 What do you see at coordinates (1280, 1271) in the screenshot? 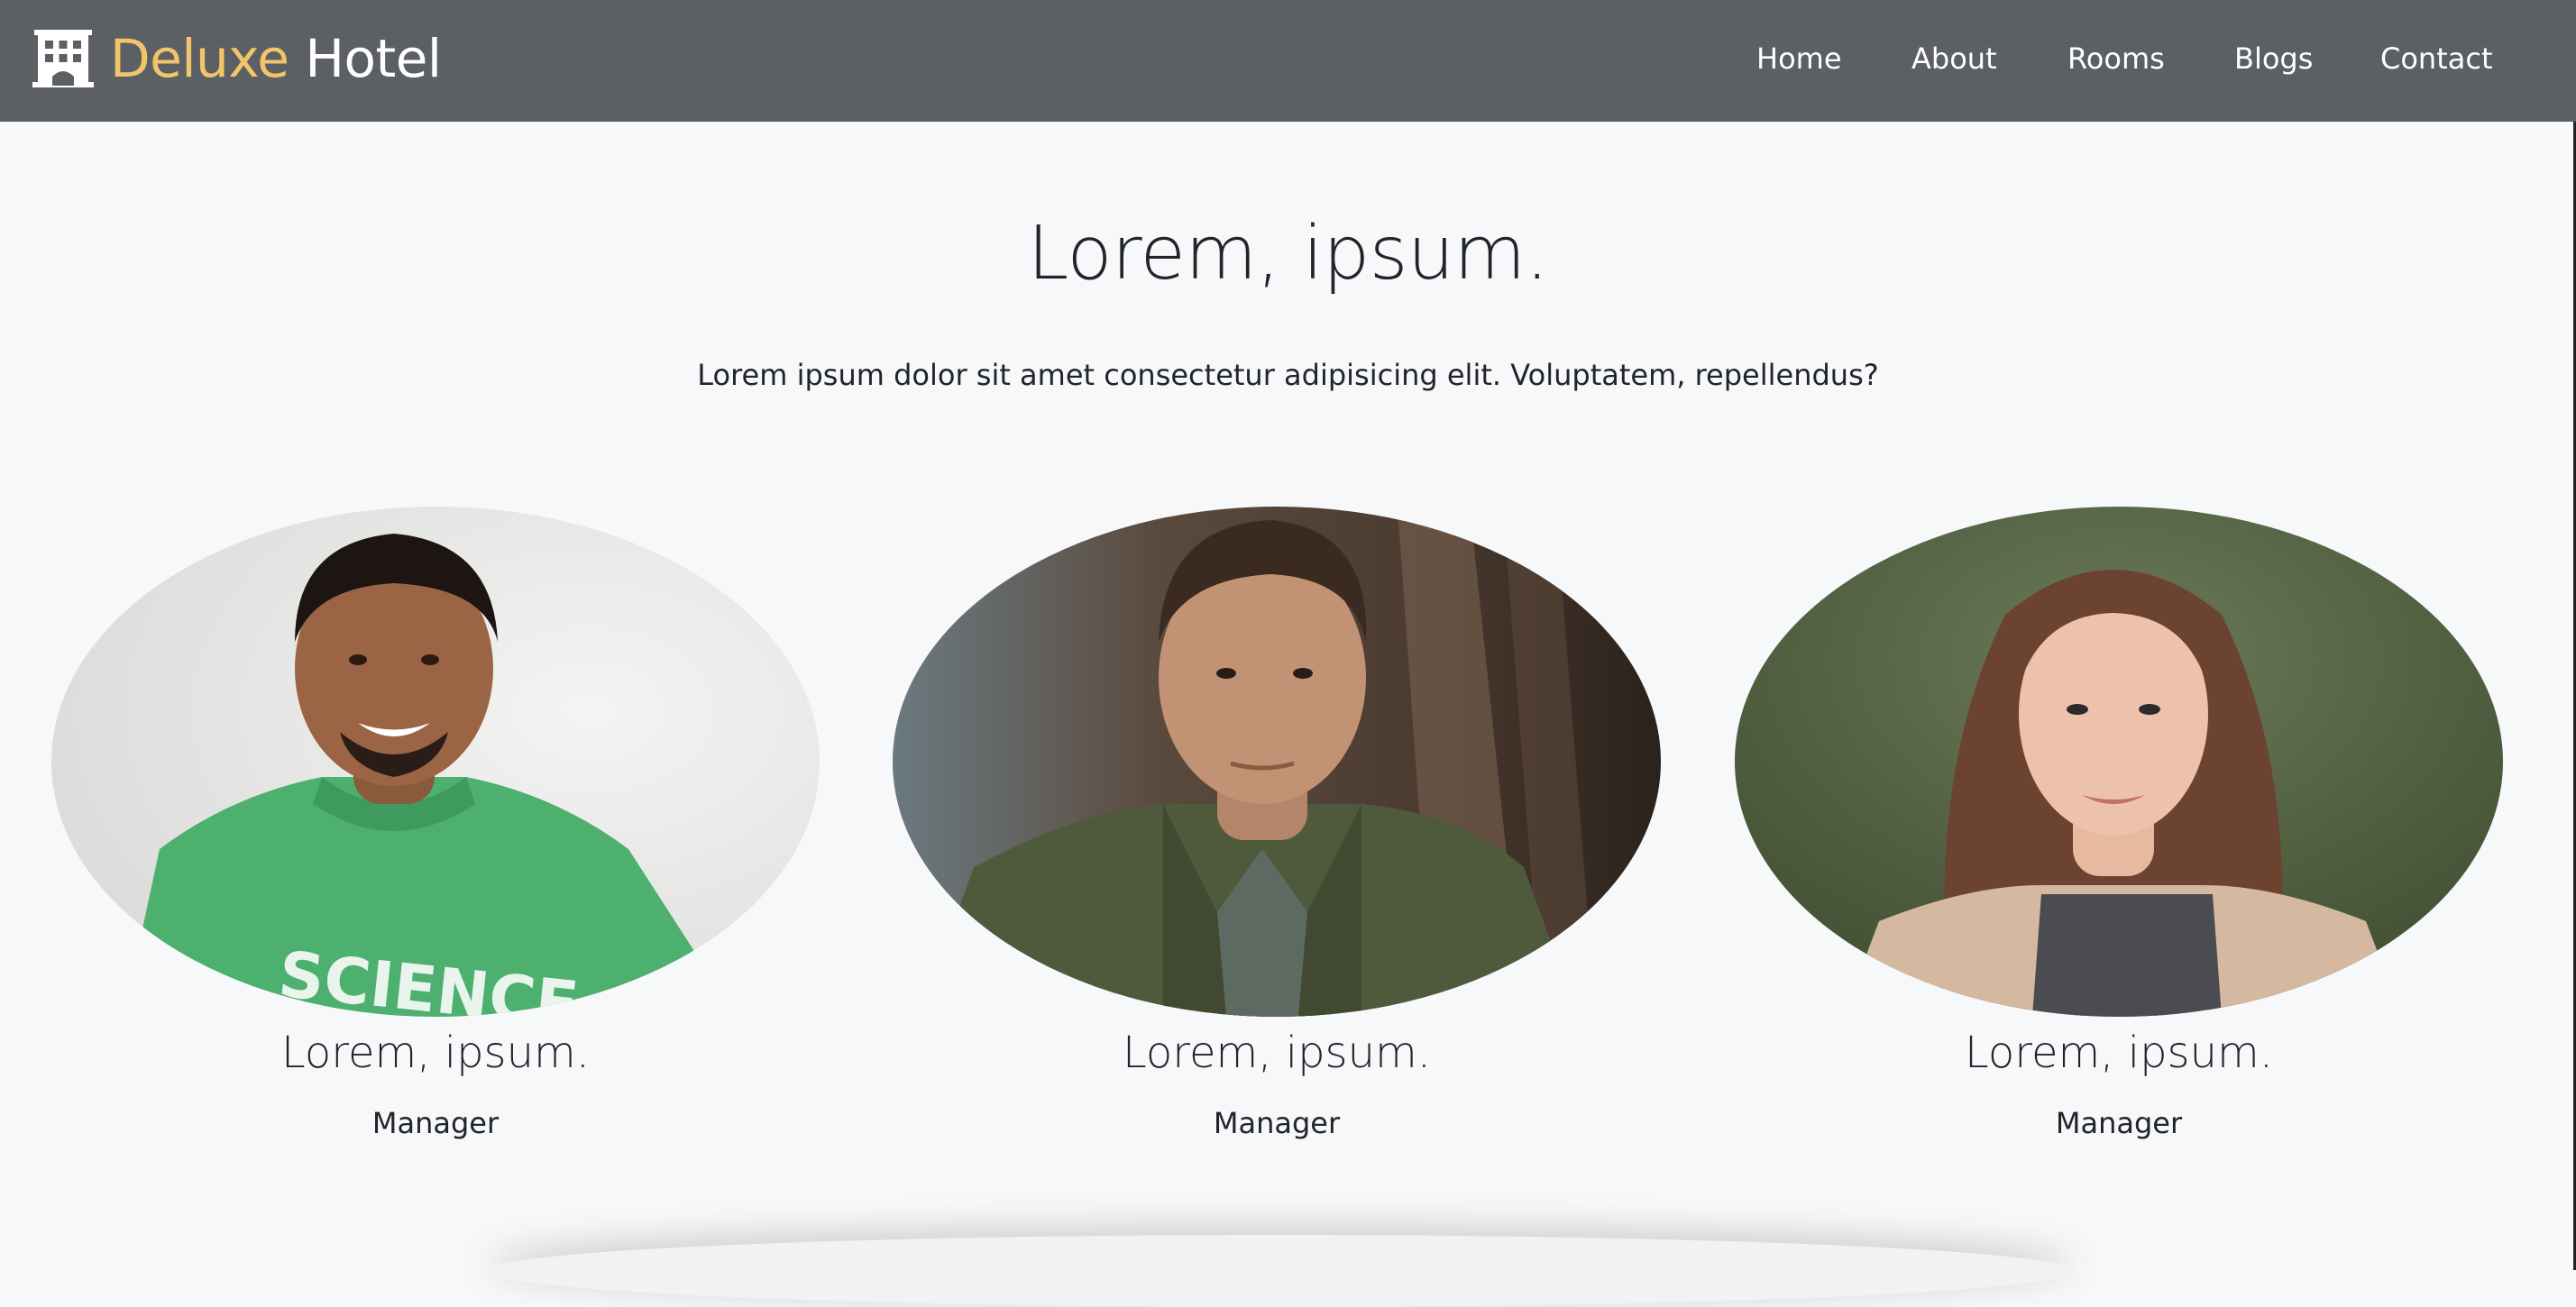
I see `next-section-edge` at bounding box center [1280, 1271].